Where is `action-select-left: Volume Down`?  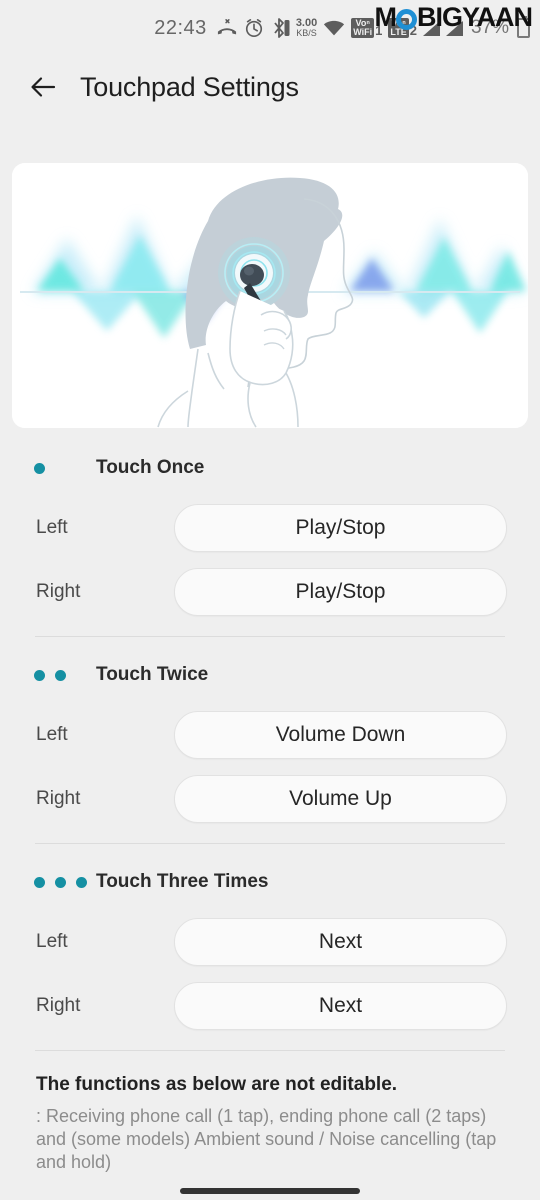
action-select-left: Volume Down is located at coordinates (340, 735).